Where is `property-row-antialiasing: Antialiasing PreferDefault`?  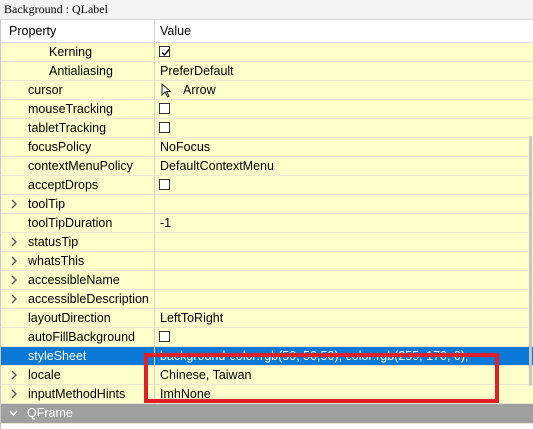 property-row-antialiasing: Antialiasing PreferDefault is located at coordinates (267, 71).